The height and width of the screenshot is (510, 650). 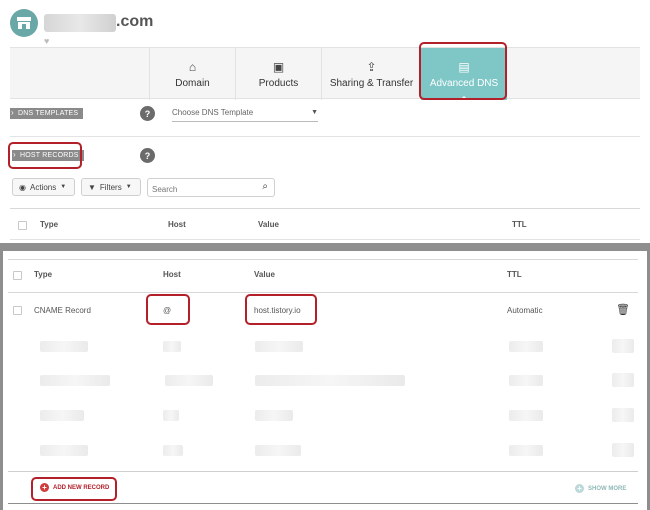 What do you see at coordinates (192, 83) in the screenshot?
I see `tab-label: Domain` at bounding box center [192, 83].